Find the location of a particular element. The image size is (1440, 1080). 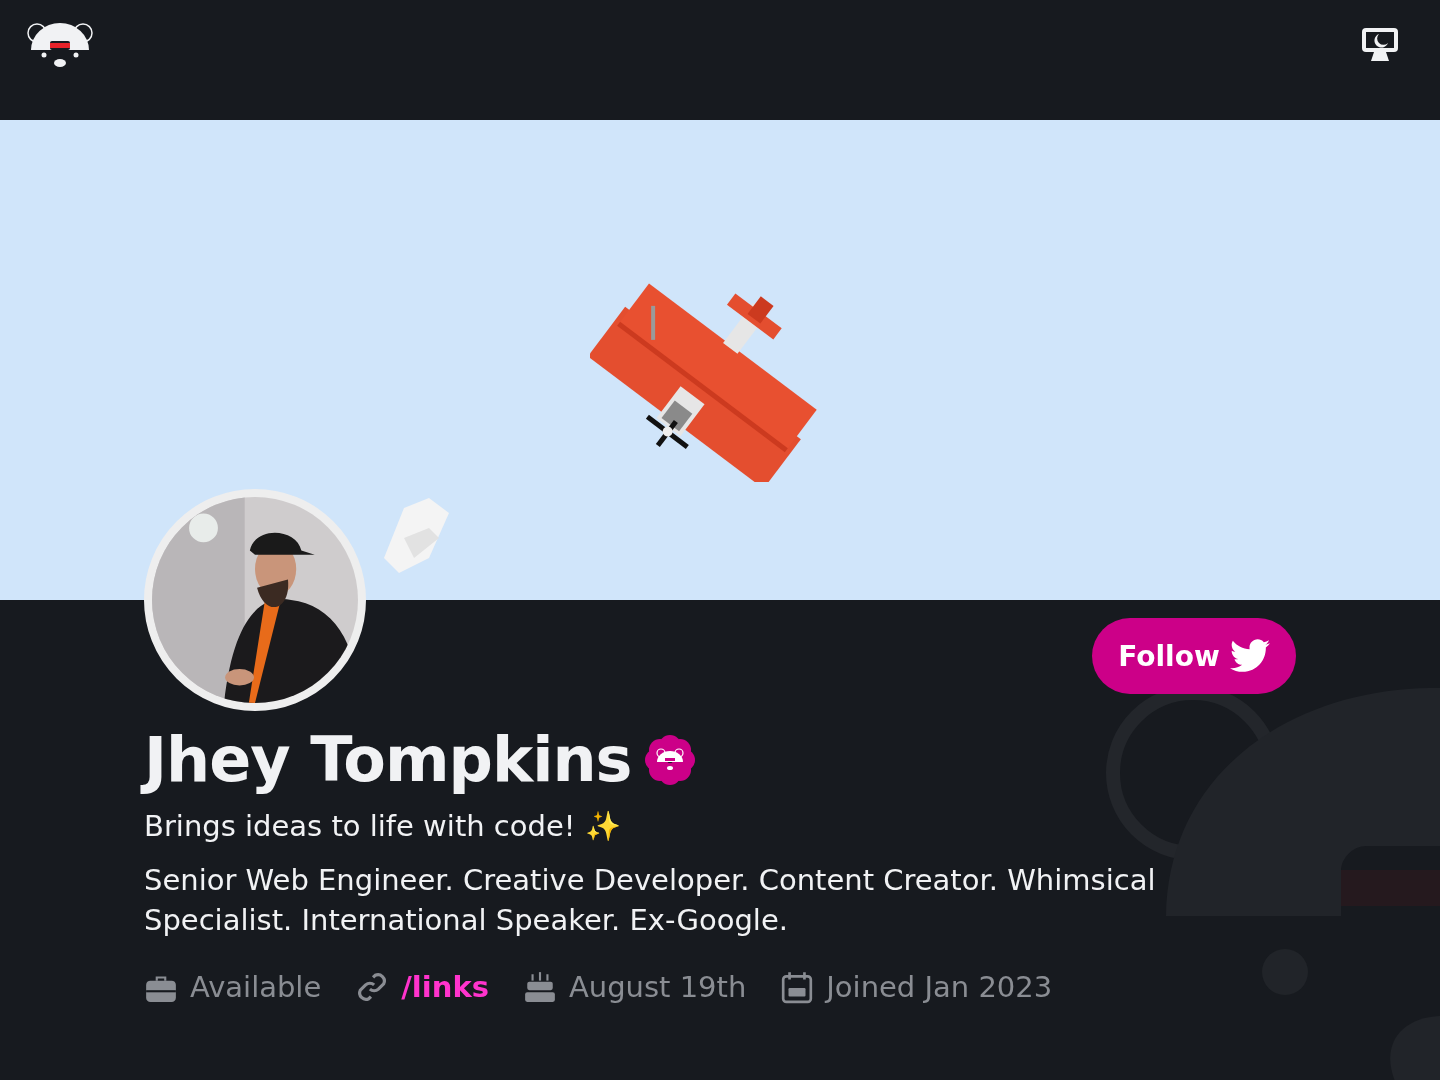

calendar-icon is located at coordinates (797, 987).